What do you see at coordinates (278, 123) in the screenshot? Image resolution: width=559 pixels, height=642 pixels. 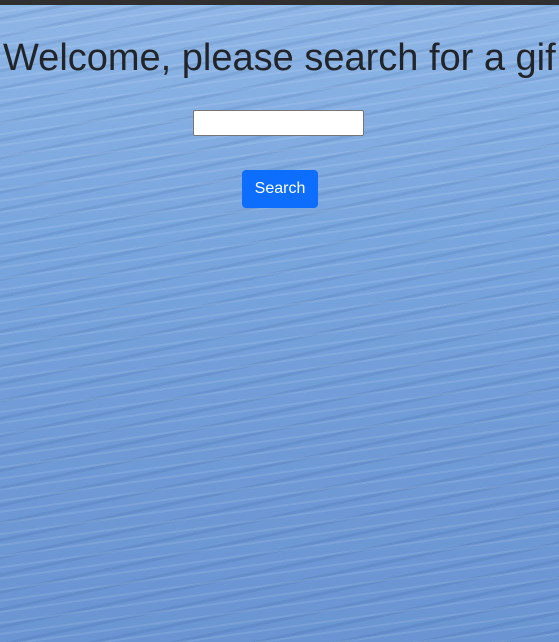 I see `search-input` at bounding box center [278, 123].